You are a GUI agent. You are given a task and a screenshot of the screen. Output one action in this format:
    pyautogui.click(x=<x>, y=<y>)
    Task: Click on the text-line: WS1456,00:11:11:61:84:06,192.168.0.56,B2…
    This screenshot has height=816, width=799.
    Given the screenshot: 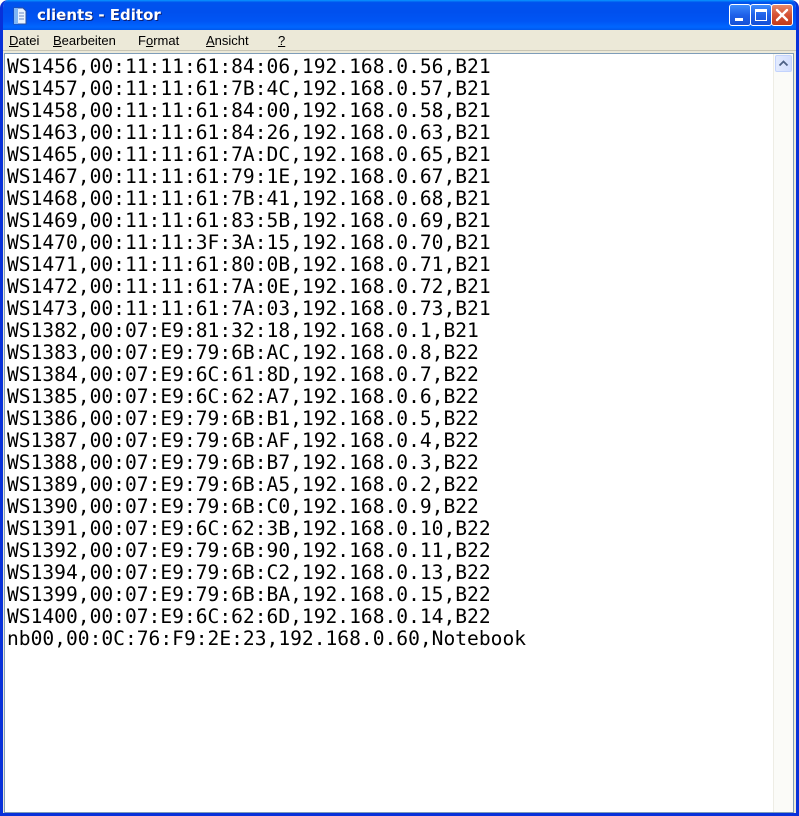 What is the action you would take?
    pyautogui.click(x=249, y=66)
    